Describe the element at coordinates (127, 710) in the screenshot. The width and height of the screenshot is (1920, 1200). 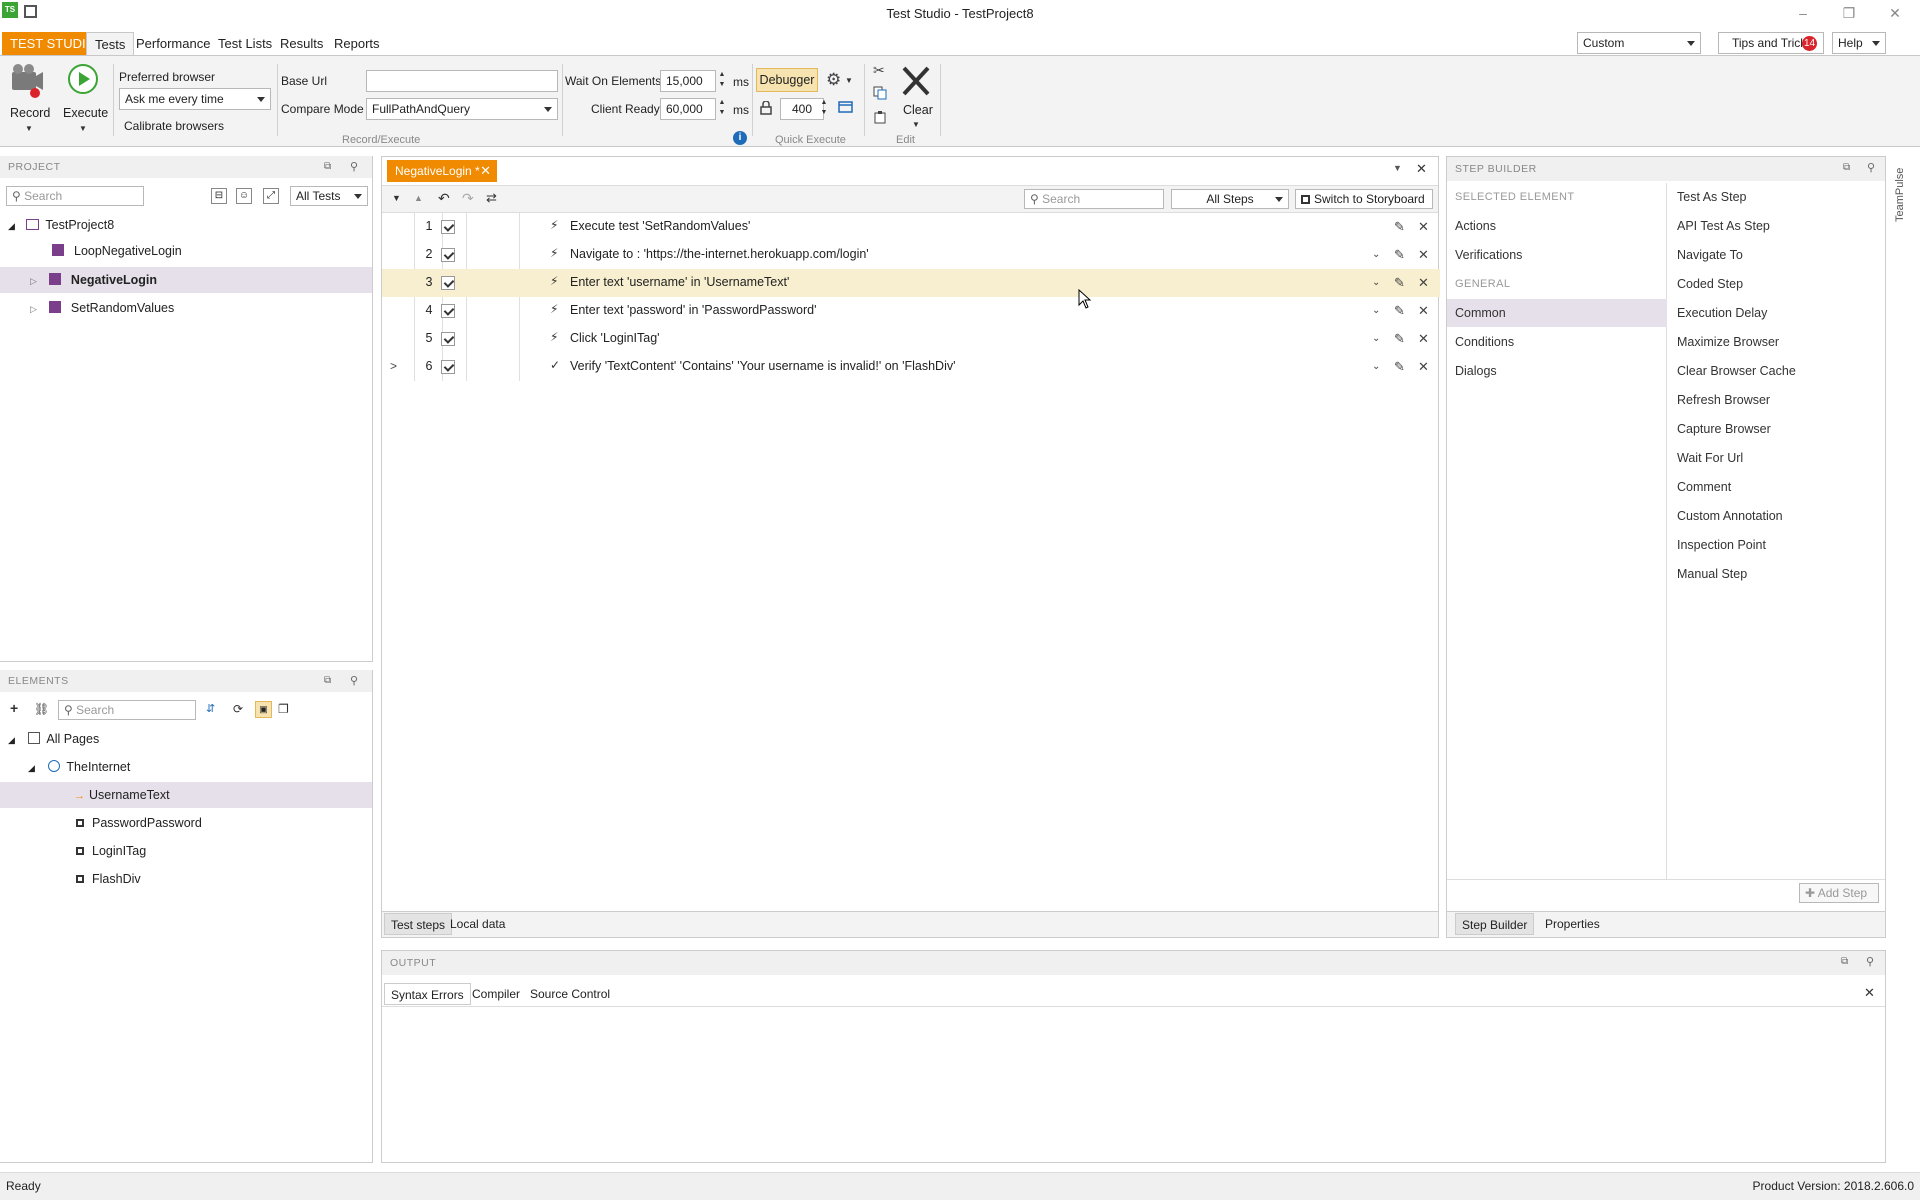
I see `elements-search-input: ⚲ Search` at that location.